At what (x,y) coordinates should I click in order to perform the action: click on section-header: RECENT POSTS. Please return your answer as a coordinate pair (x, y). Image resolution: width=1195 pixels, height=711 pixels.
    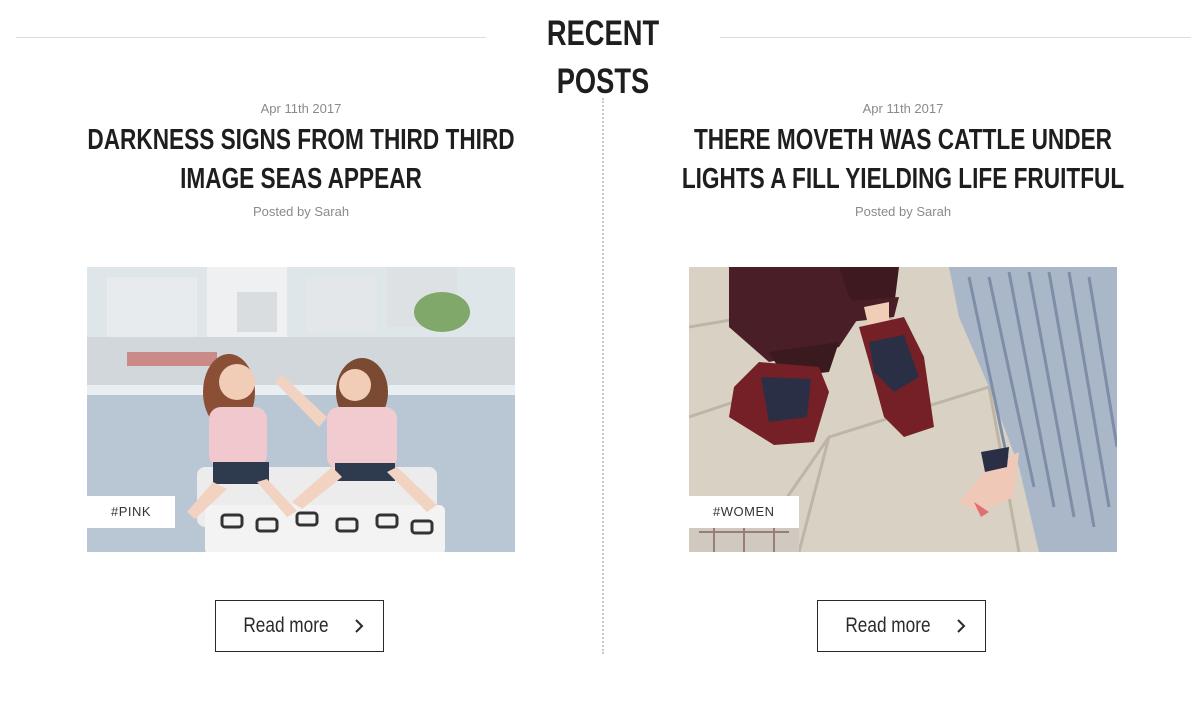
    Looking at the image, I should click on (597, 50).